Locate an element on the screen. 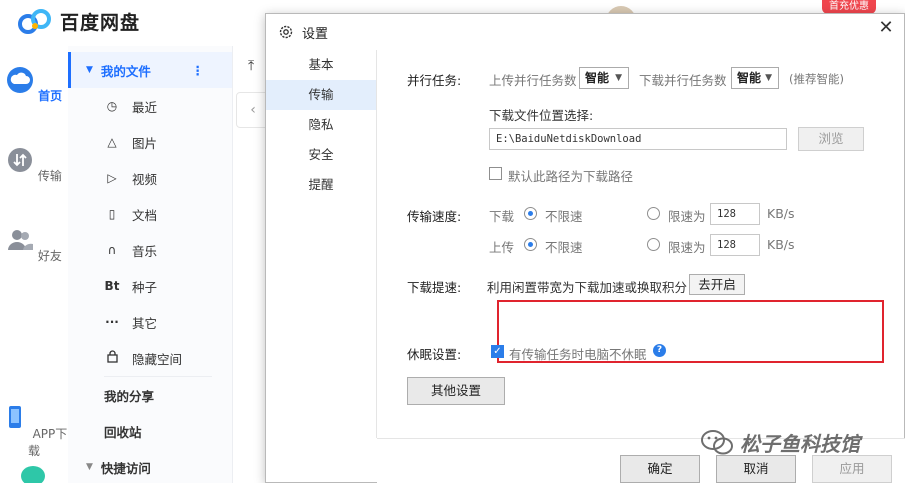 The width and height of the screenshot is (905, 483). more-icon: ··· is located at coordinates (112, 322).